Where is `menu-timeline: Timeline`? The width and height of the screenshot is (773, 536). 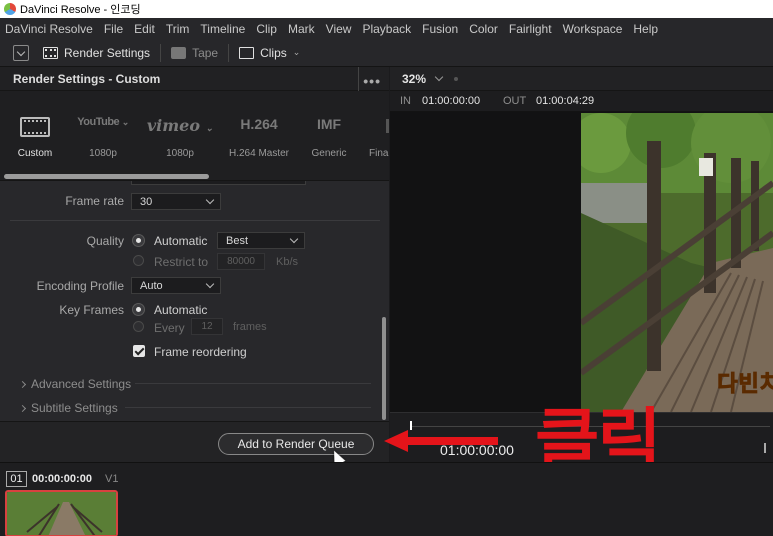 menu-timeline: Timeline is located at coordinates (222, 29).